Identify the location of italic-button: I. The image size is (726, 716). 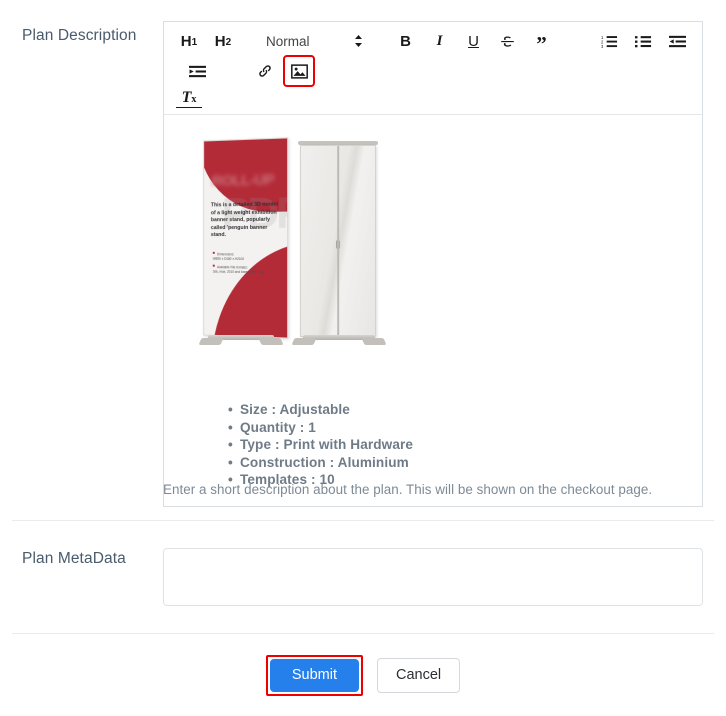
(440, 41).